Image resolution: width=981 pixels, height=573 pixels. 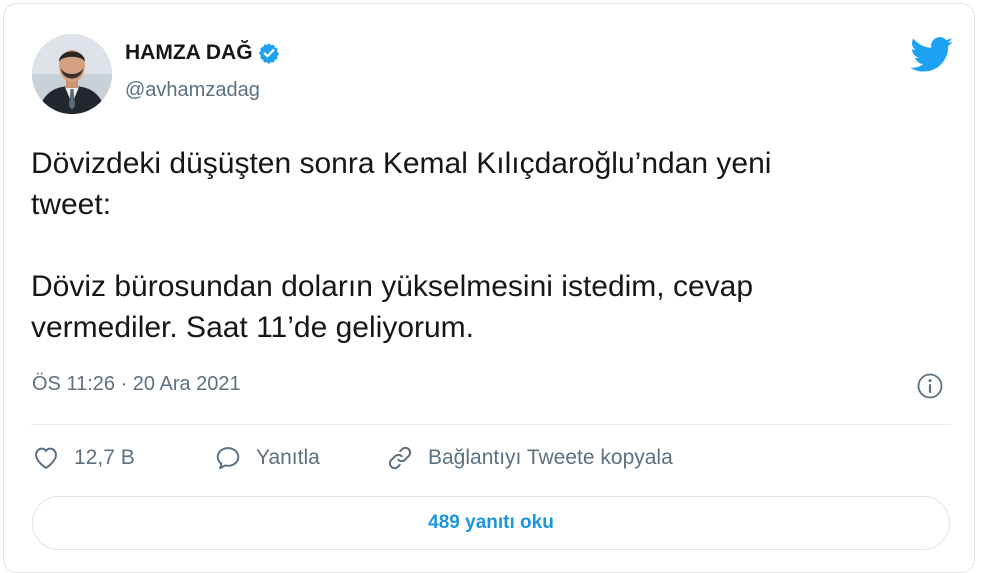 What do you see at coordinates (932, 55) in the screenshot?
I see `twitter-bird-icon` at bounding box center [932, 55].